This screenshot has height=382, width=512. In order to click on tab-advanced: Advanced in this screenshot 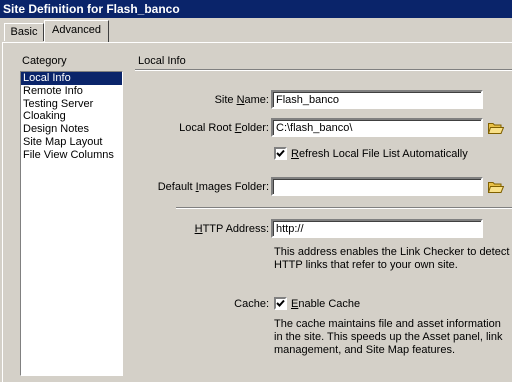, I will do `click(76, 31)`.